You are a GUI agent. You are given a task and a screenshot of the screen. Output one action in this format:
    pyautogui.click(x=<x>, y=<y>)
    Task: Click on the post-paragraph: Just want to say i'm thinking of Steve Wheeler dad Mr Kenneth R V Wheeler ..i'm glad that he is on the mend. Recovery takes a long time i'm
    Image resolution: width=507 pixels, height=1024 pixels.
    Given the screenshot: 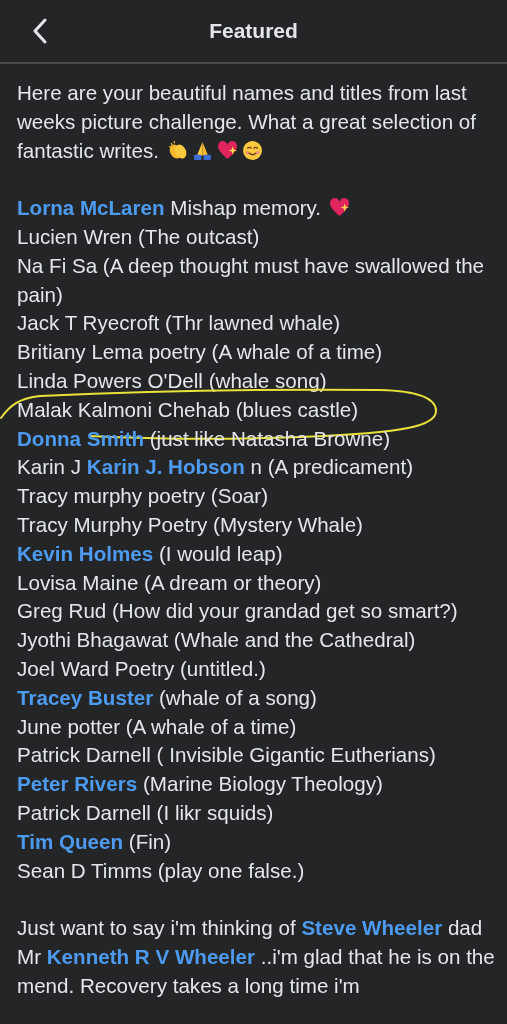 What is the action you would take?
    pyautogui.click(x=256, y=957)
    